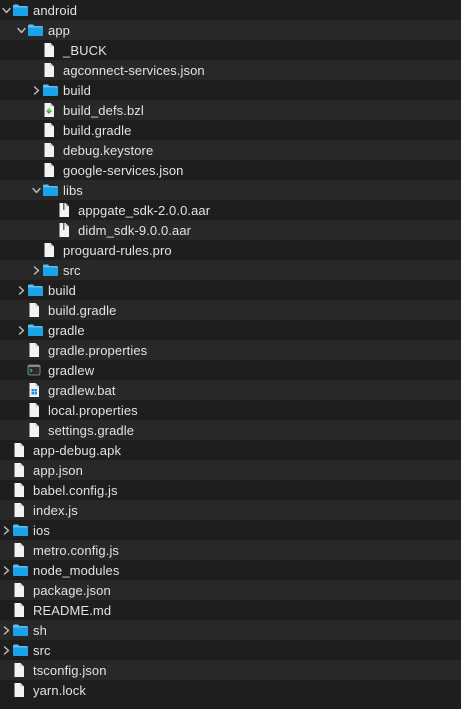  I want to click on tree-folder-row: sh, so click(230, 630).